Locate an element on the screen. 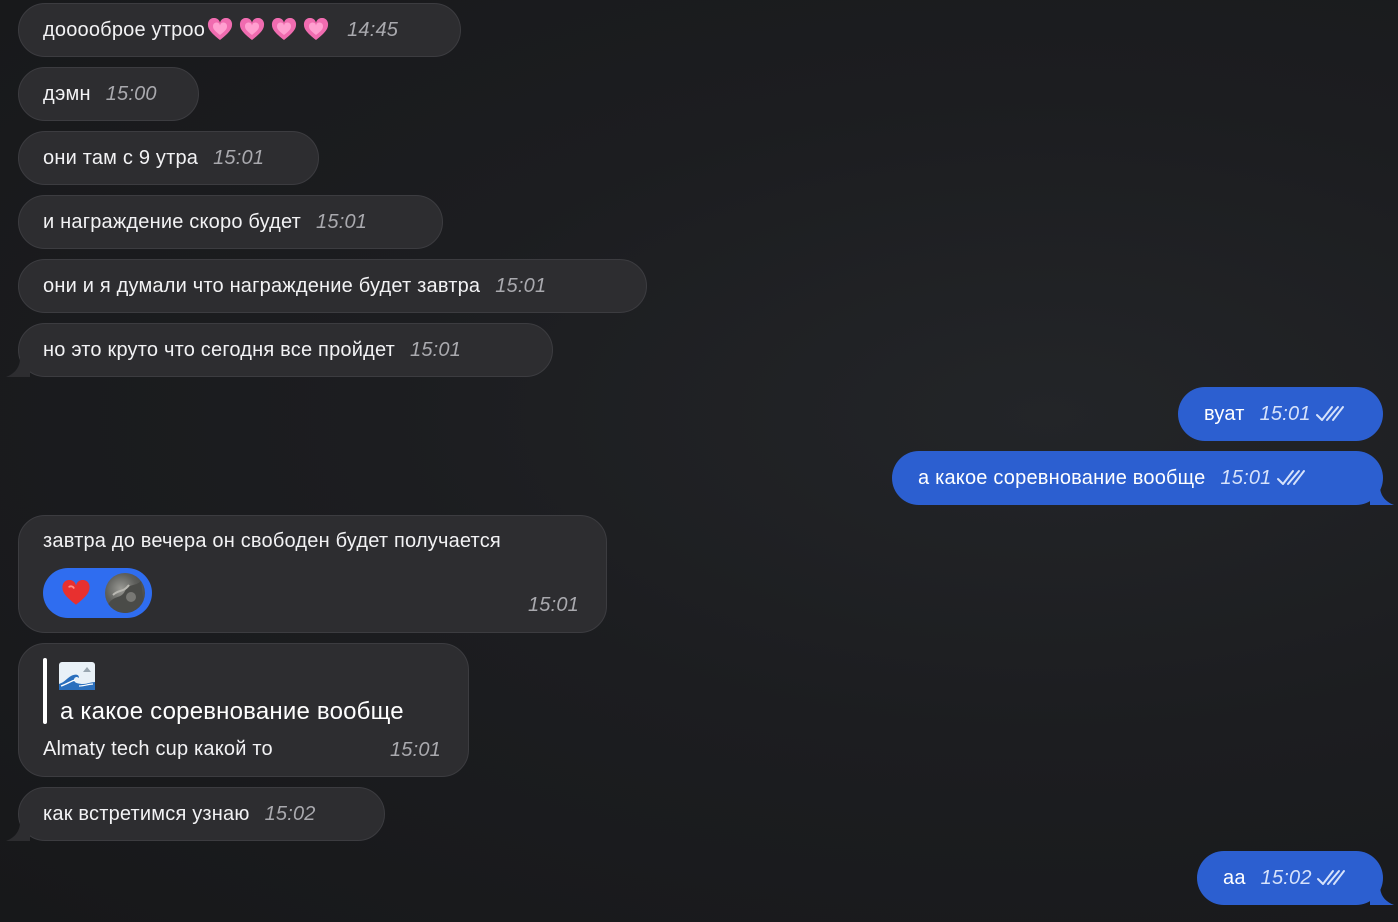 Image resolution: width=1398 pixels, height=922 pixels. message-time: 15:00 is located at coordinates (131, 93).